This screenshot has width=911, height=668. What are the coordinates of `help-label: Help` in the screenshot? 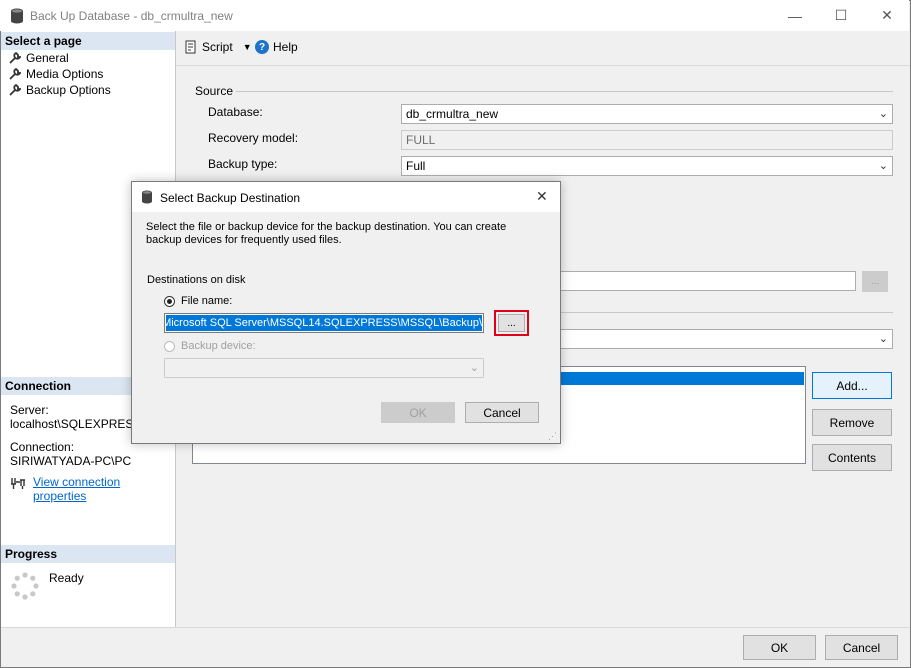 It's located at (285, 47).